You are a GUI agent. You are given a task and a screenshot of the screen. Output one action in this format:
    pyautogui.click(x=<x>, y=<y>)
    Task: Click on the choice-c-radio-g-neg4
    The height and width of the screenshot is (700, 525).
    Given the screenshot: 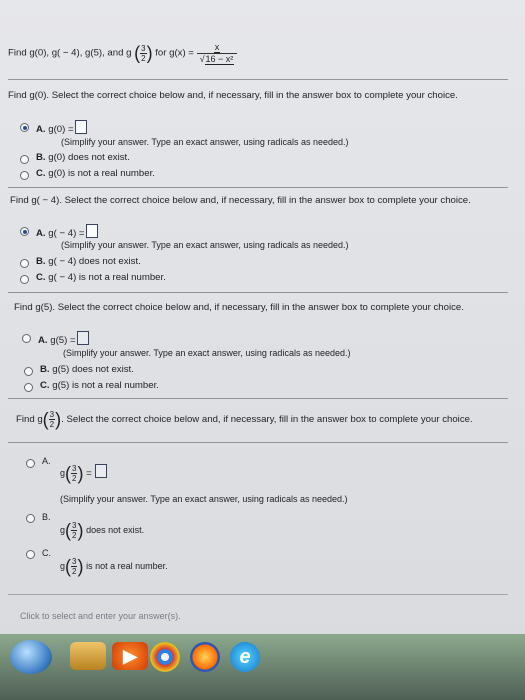 What is the action you would take?
    pyautogui.click(x=24, y=279)
    